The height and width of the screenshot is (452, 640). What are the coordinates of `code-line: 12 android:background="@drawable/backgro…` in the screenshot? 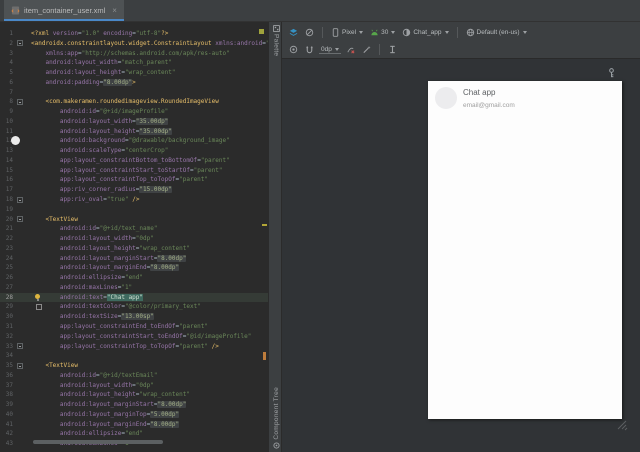 It's located at (134, 141).